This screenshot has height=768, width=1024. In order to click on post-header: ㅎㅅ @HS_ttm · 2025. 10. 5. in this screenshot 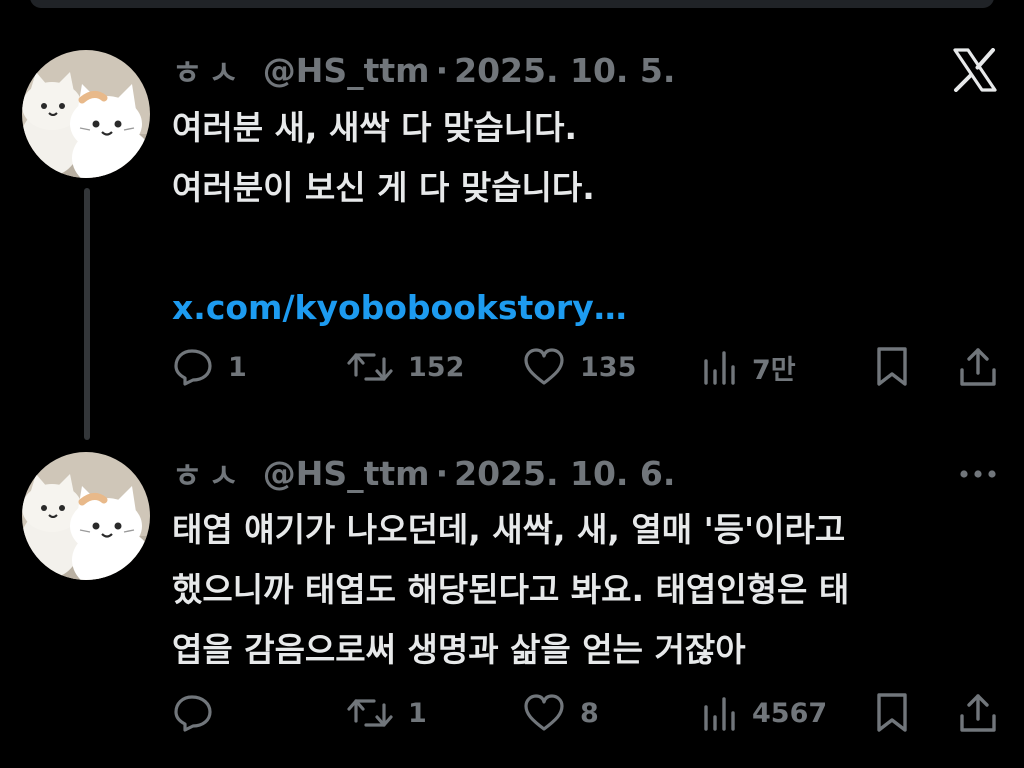, I will do `click(423, 70)`.